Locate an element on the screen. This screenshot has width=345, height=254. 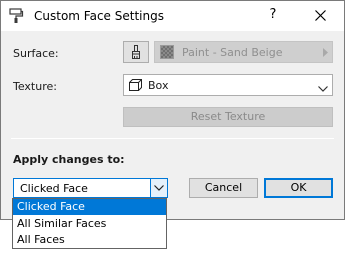
surface-value: Paint - Sand Beige is located at coordinates (232, 52).